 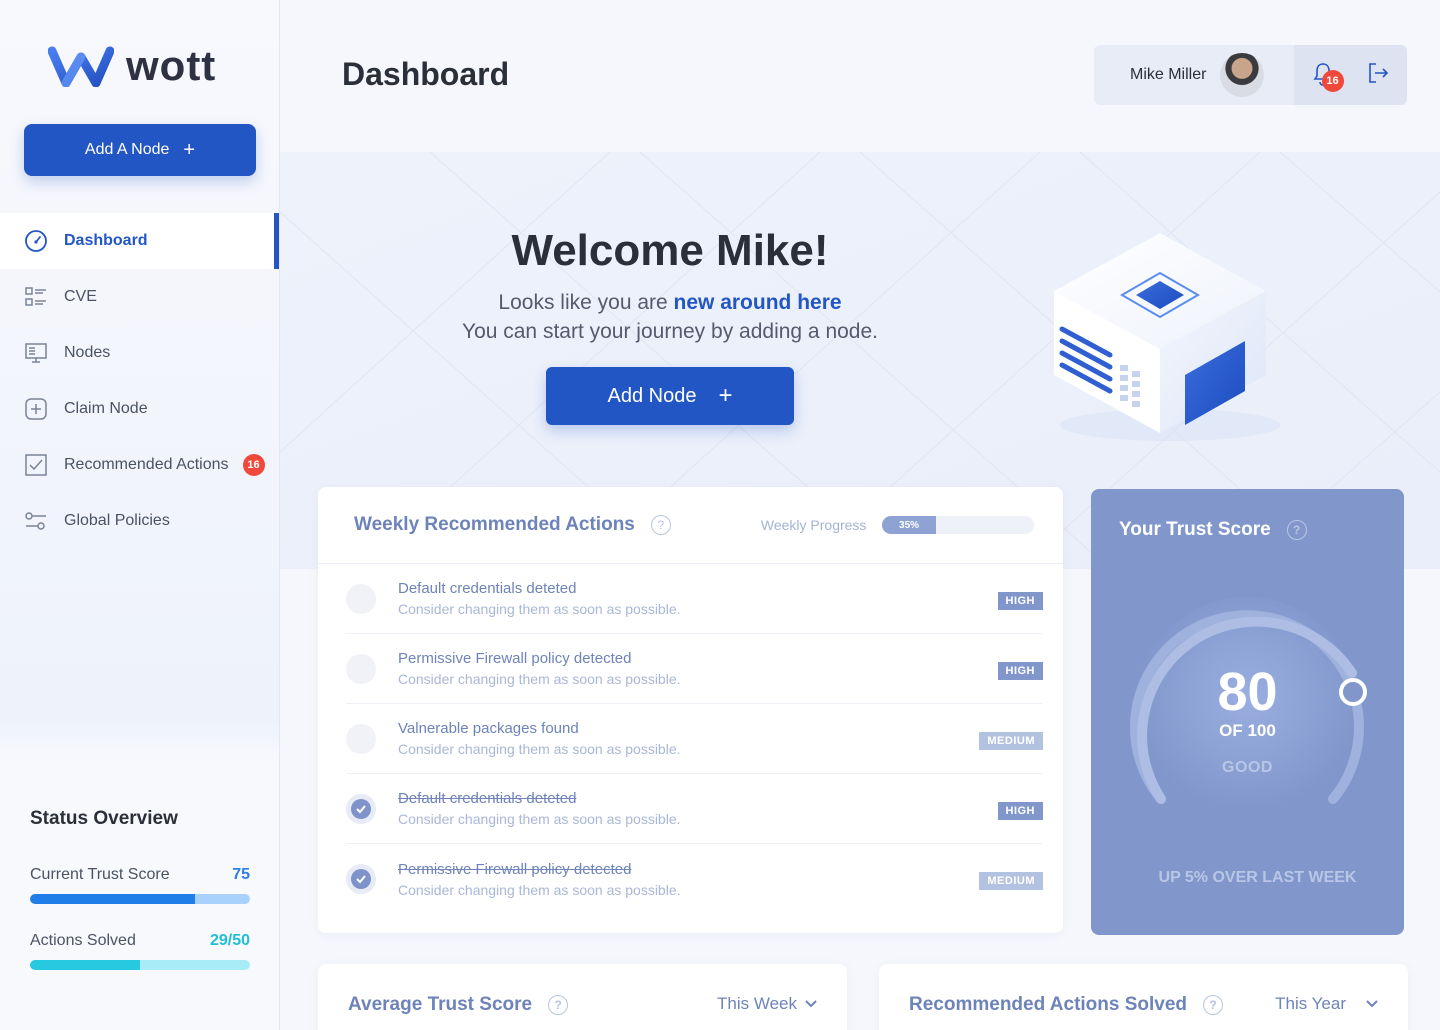 I want to click on period-select-value: This Year, so click(x=1310, y=1003).